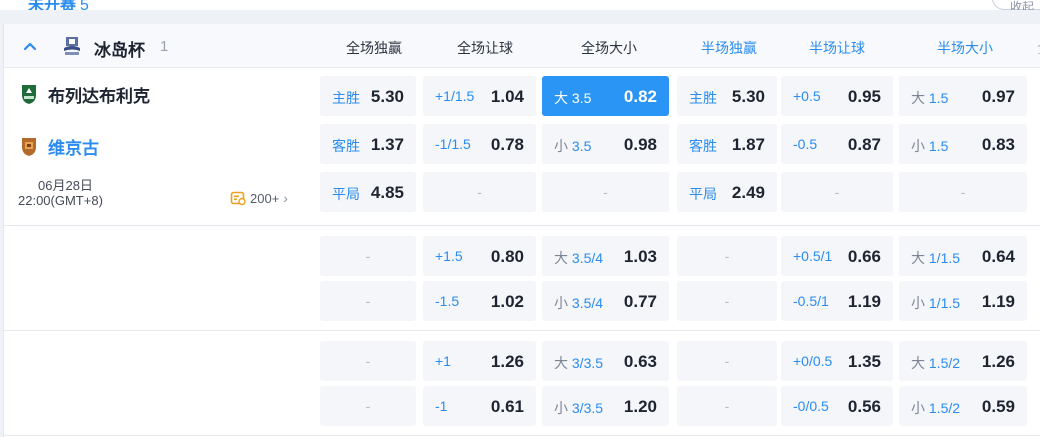 The width and height of the screenshot is (1040, 437). Describe the element at coordinates (727, 192) in the screenshot. I see `odds-cell-half-win: 平局 2.49` at that location.